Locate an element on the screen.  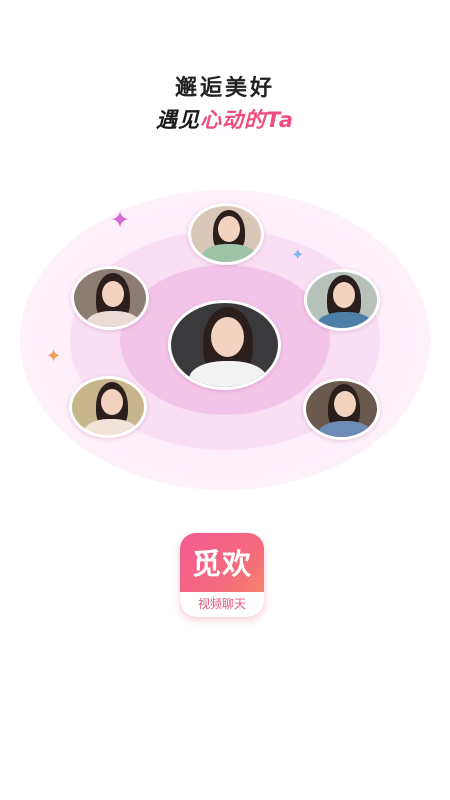
avatar-upper-left is located at coordinates (110, 298).